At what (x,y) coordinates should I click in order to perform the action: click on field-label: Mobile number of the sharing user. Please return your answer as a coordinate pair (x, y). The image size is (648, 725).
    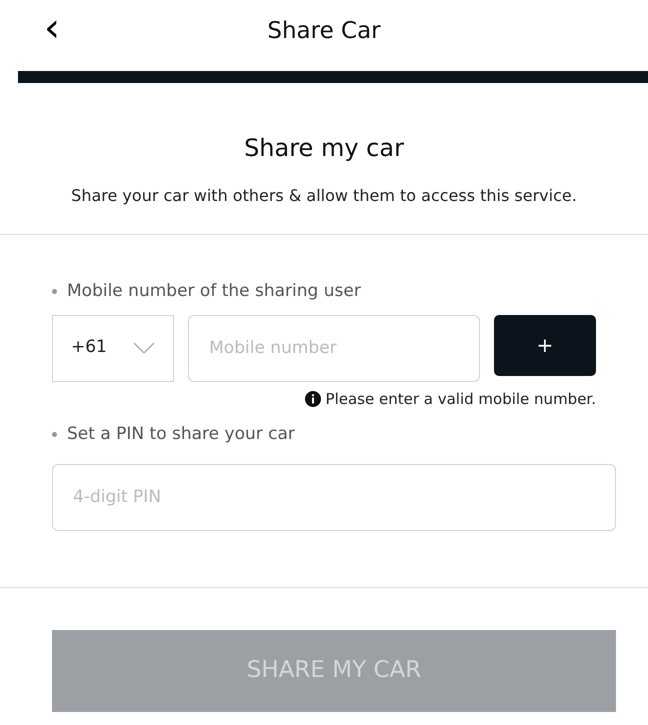
    Looking at the image, I should click on (214, 291).